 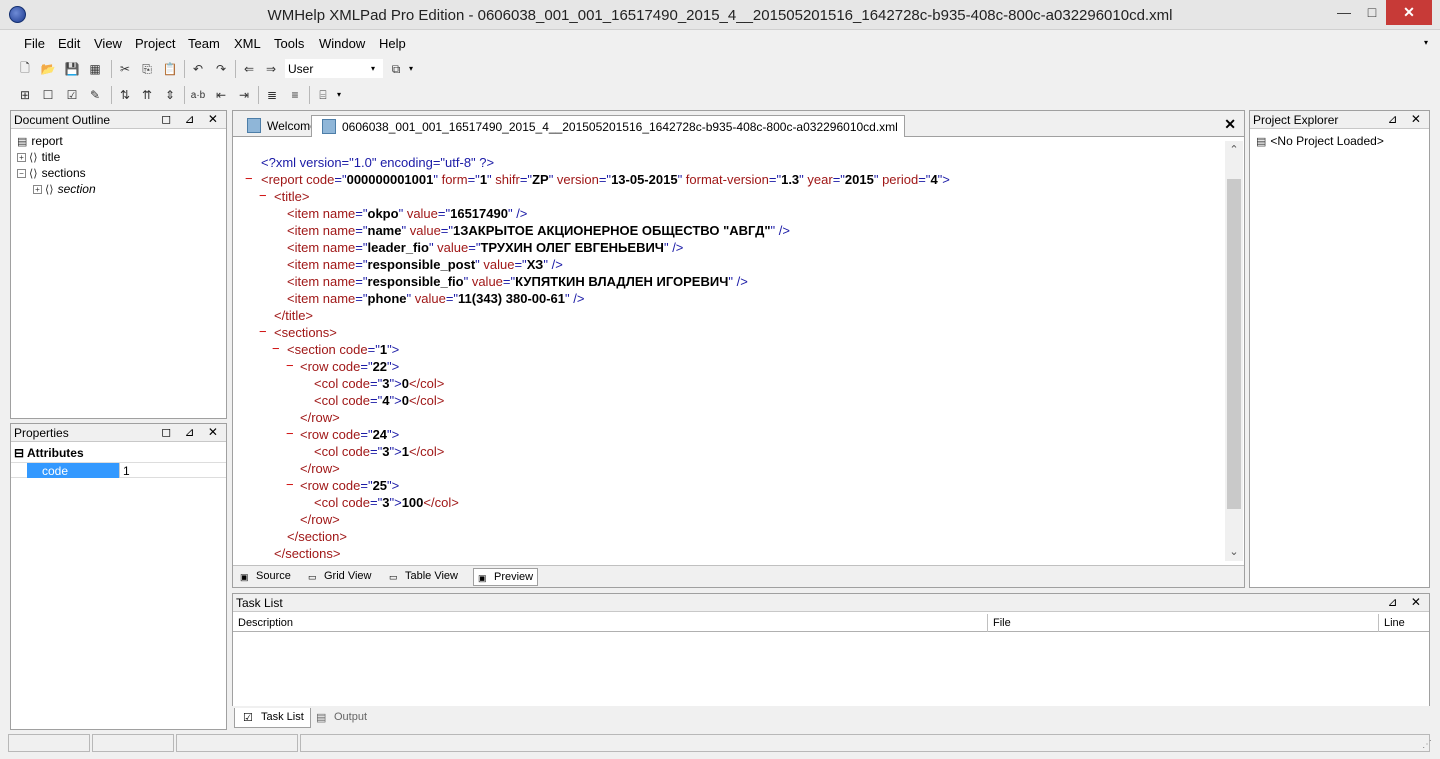 I want to click on format-icon: ⊞, so click(x=25, y=95).